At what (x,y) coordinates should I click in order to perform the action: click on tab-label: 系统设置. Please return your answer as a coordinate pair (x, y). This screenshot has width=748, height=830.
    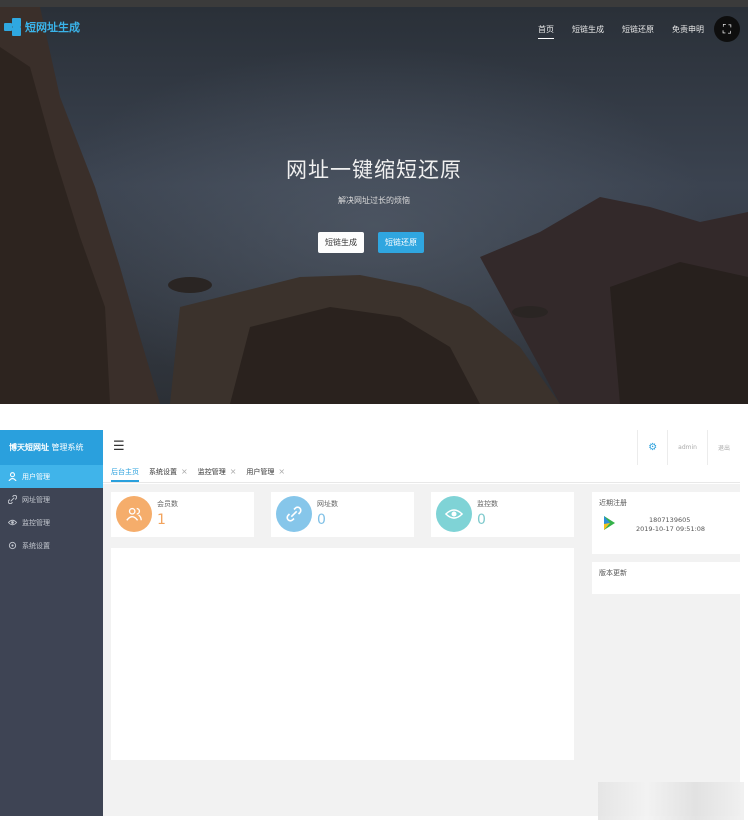
    Looking at the image, I should click on (163, 472).